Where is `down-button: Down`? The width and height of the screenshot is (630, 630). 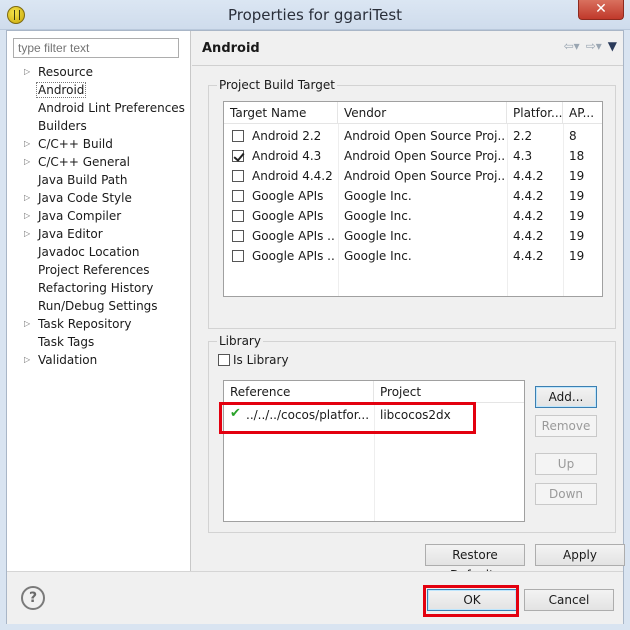
down-button: Down is located at coordinates (566, 494).